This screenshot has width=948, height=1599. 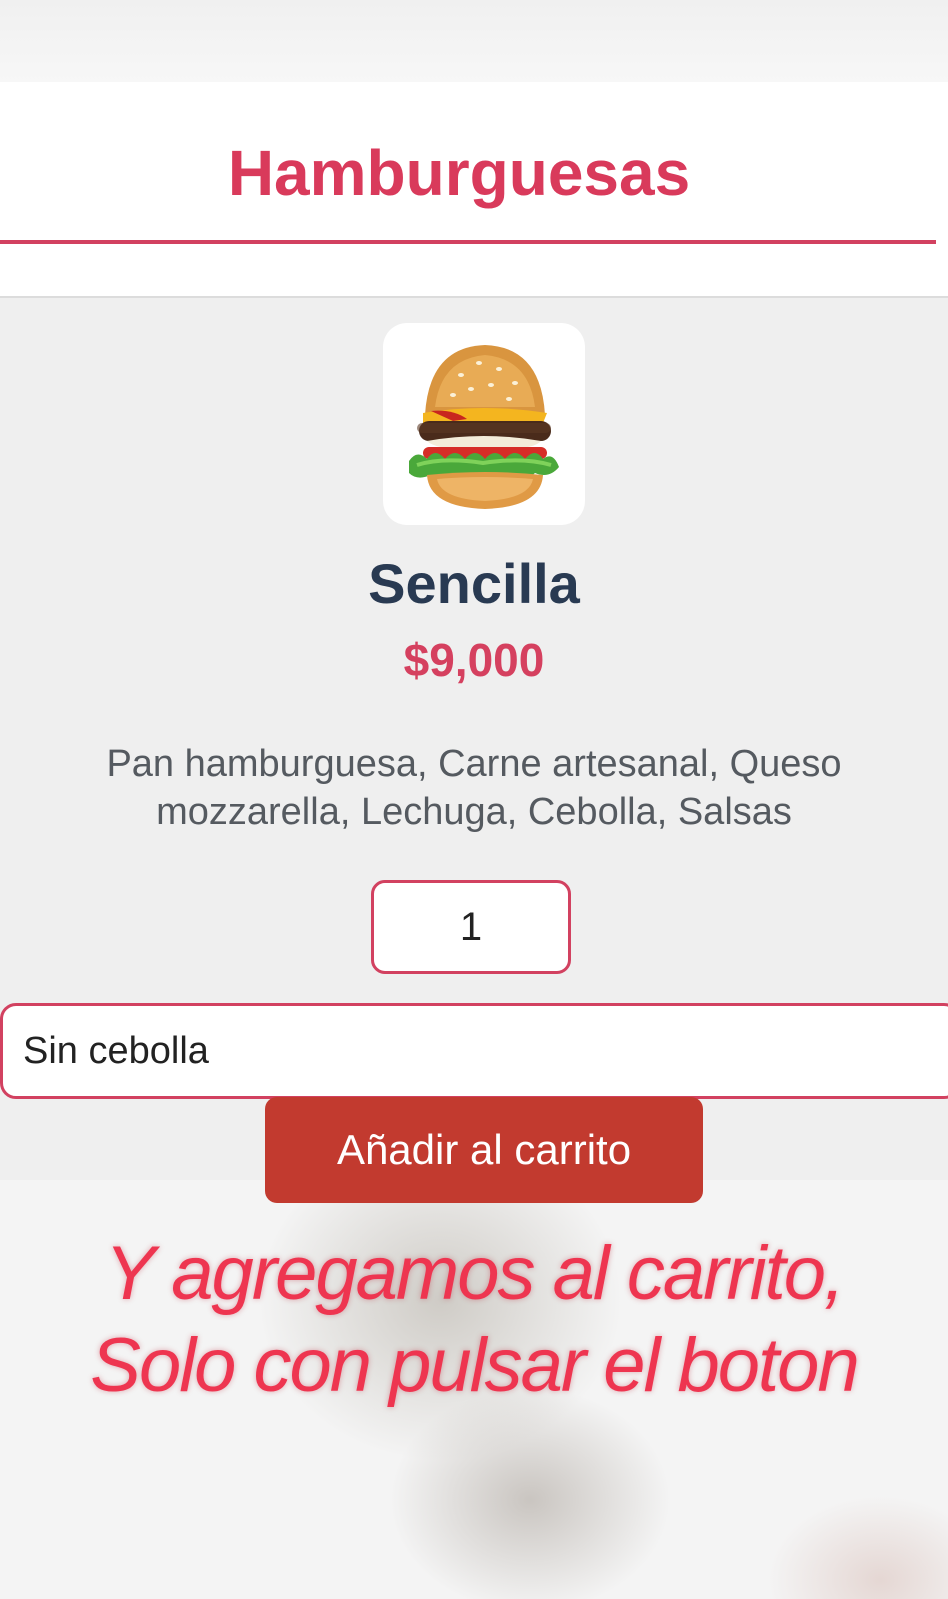 I want to click on add-to-cart-button: Añadir al carrito, so click(x=484, y=1150).